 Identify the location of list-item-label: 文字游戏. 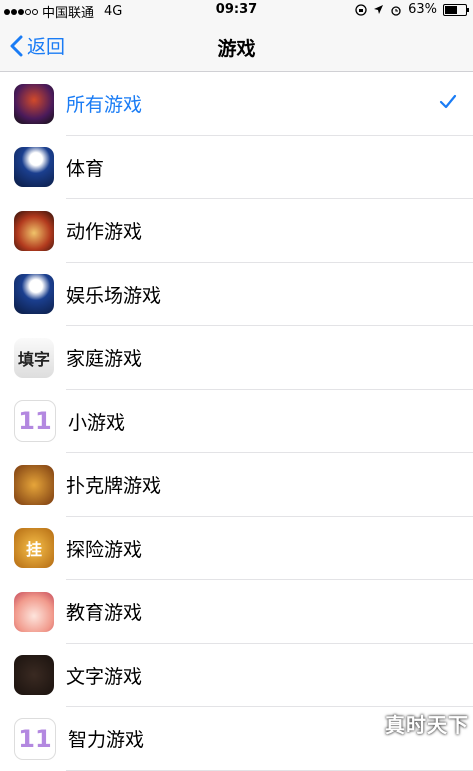
(104, 675).